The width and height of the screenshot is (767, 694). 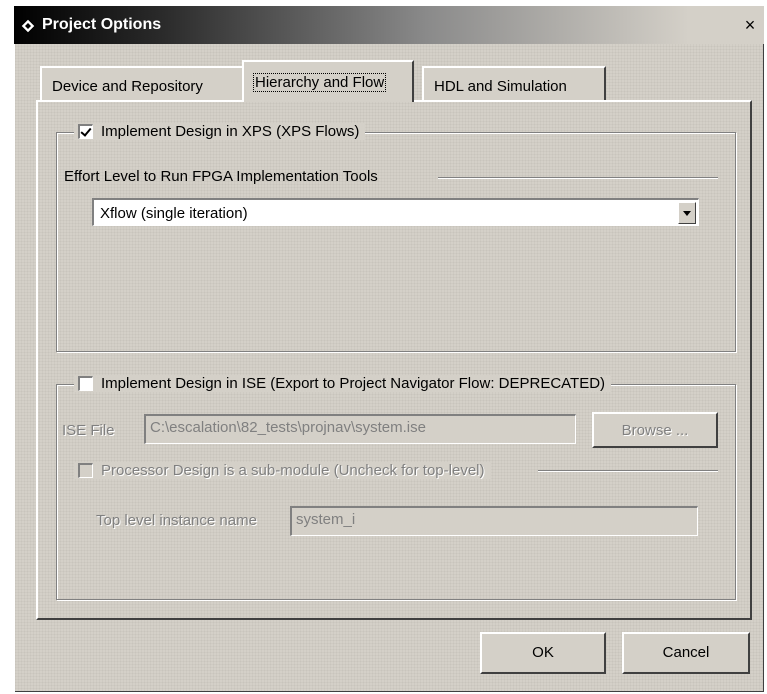 I want to click on effort-level-value: Xflow (single iteration), so click(x=174, y=213).